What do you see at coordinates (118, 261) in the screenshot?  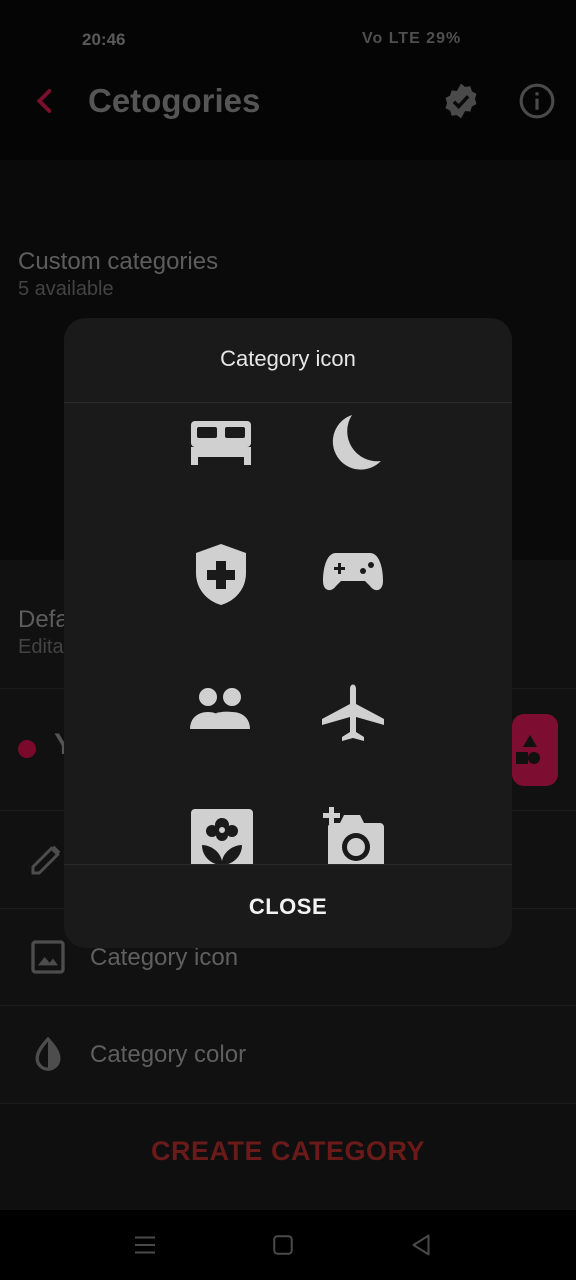 I see `custom-categories-title: Custom categories` at bounding box center [118, 261].